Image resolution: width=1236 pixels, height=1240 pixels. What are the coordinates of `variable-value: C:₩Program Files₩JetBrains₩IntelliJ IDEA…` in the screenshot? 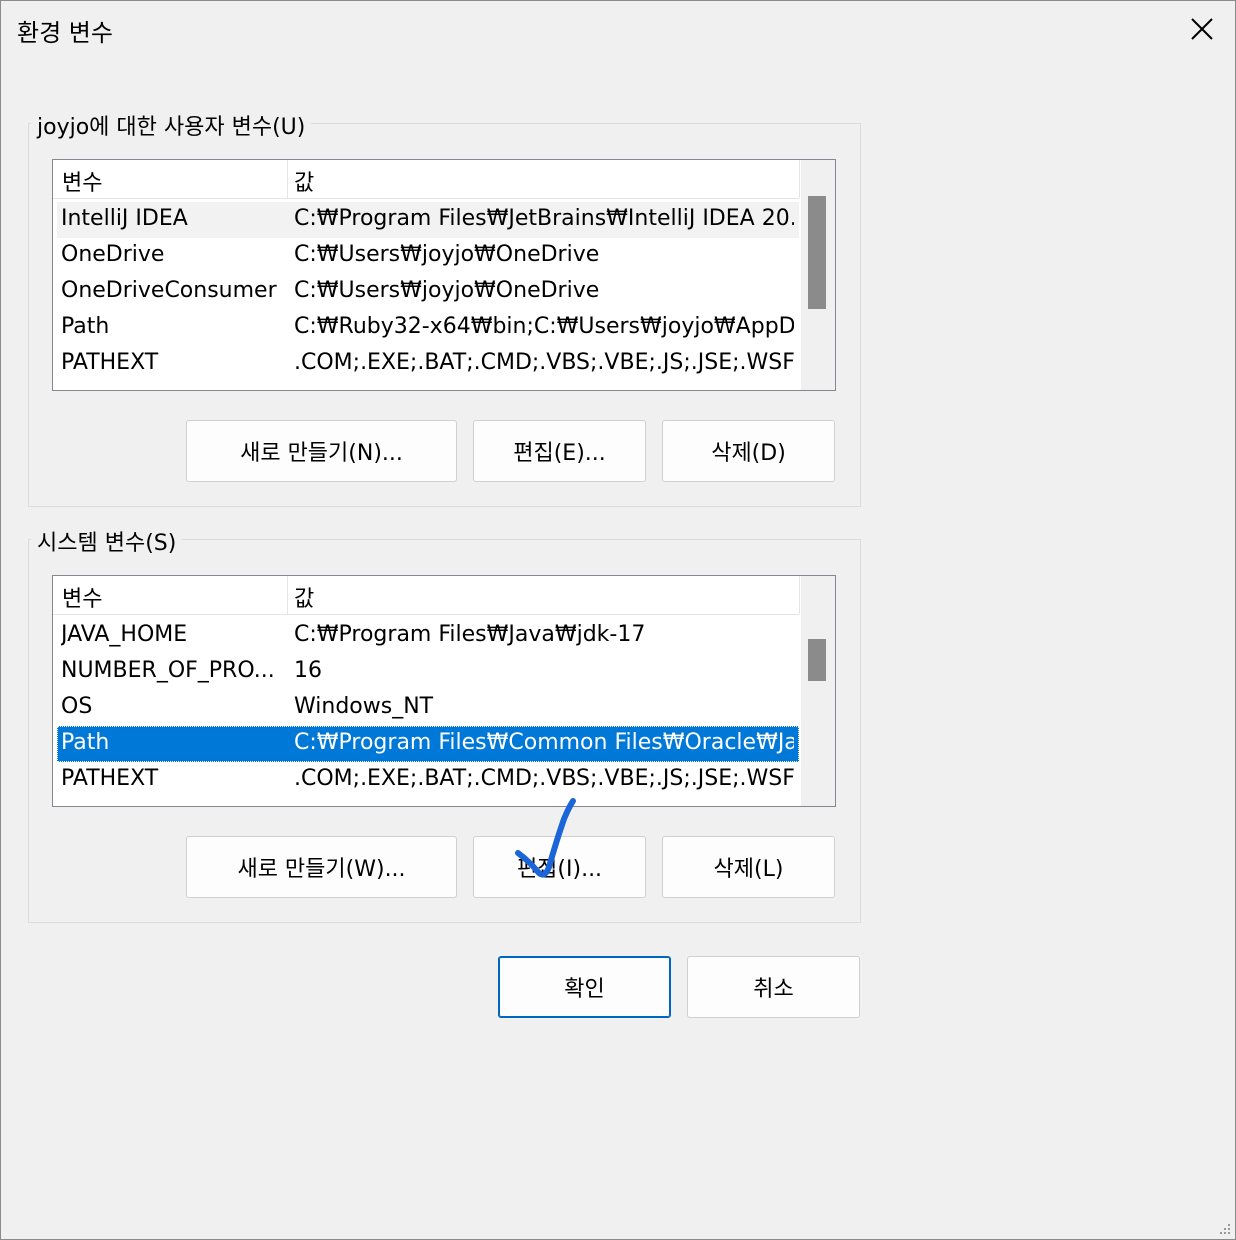 It's located at (544, 218).